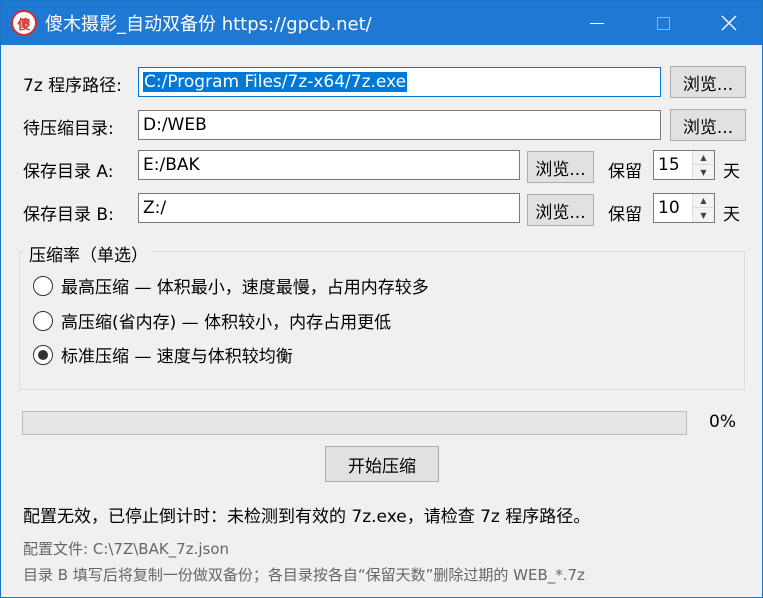 The width and height of the screenshot is (763, 598). I want to click on days-a-label: 天, so click(731, 172).